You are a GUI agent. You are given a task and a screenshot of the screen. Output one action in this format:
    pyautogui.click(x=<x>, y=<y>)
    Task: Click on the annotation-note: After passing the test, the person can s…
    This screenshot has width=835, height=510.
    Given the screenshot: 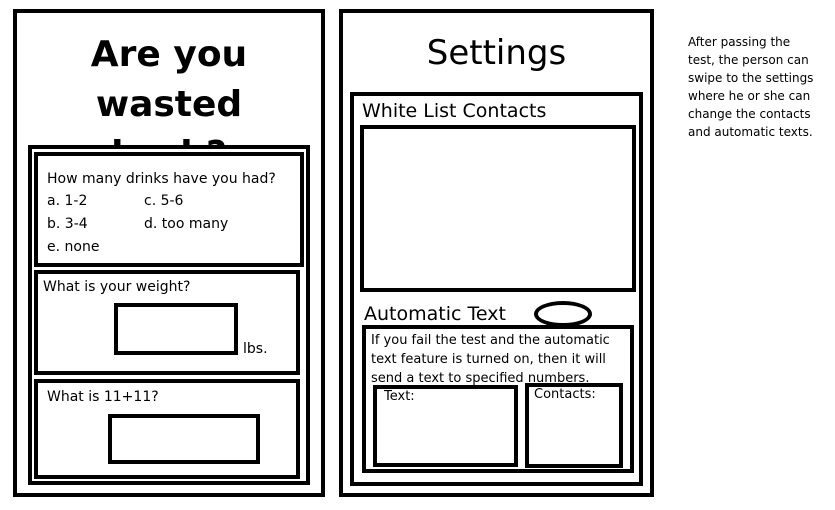 What is the action you would take?
    pyautogui.click(x=751, y=87)
    